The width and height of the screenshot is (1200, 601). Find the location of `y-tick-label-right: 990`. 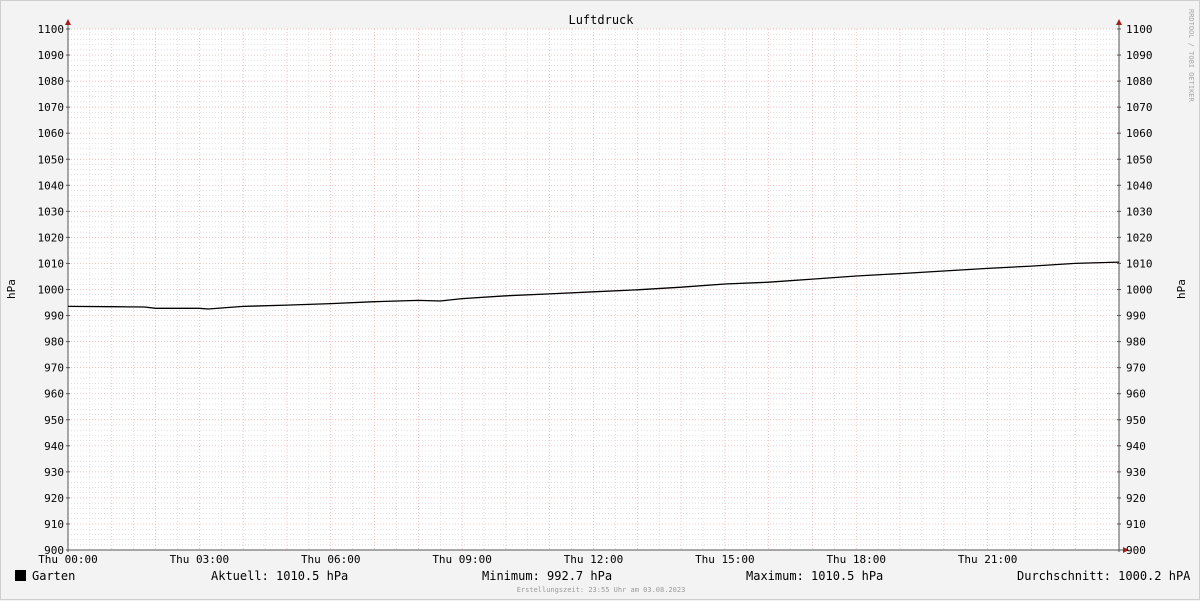

y-tick-label-right: 990 is located at coordinates (1136, 316).